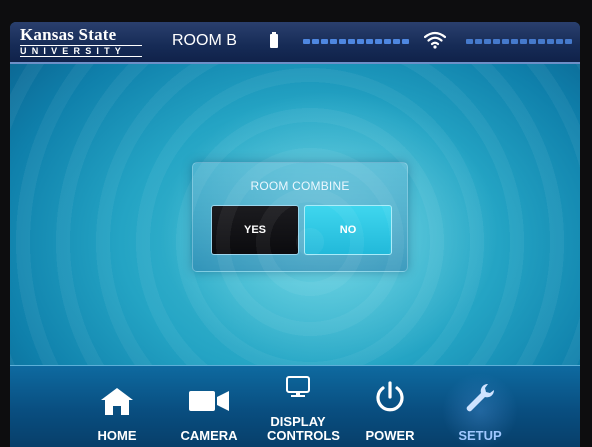 This screenshot has width=592, height=447. Describe the element at coordinates (390, 396) in the screenshot. I see `power-icon` at that location.